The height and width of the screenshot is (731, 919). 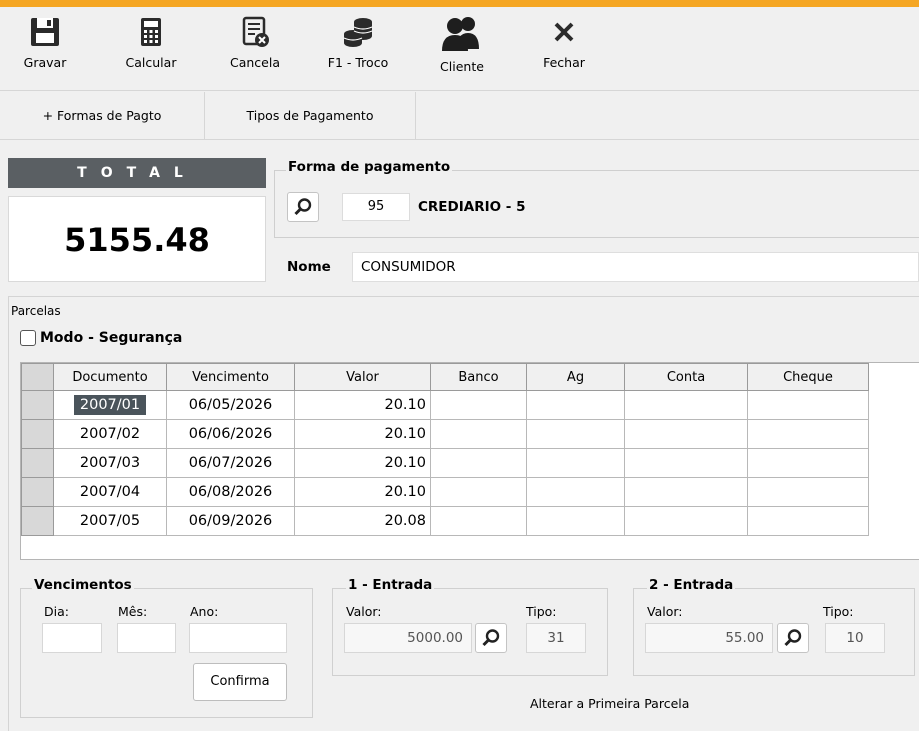 I want to click on due-date-cell: 06/07/2026, so click(x=230, y=463).